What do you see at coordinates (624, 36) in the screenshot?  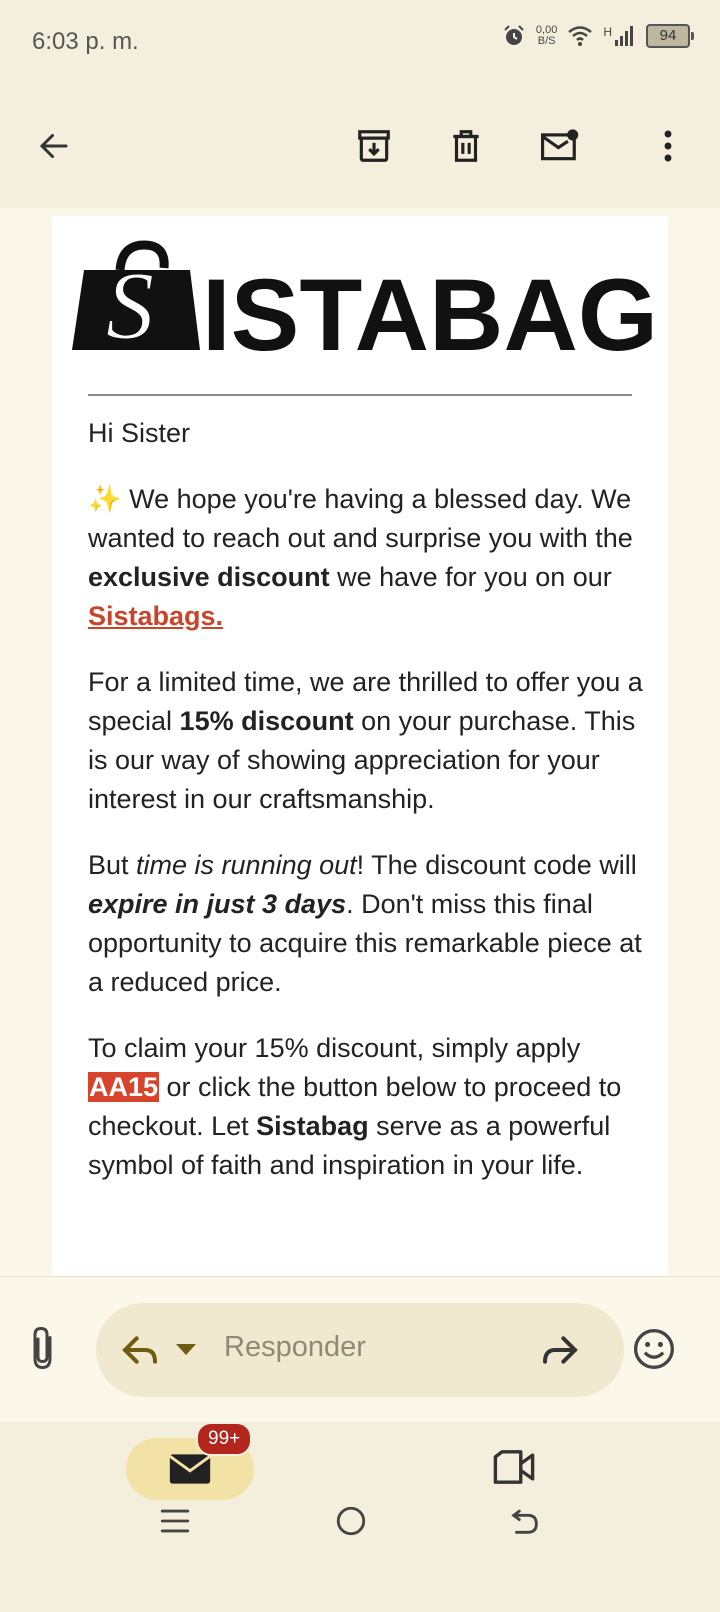 I see `signal-icon` at bounding box center [624, 36].